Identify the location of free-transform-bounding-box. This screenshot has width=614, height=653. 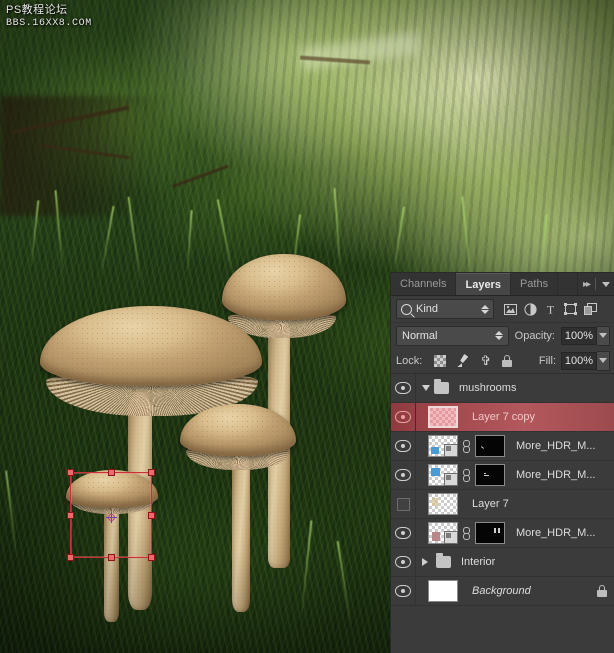
(111, 515).